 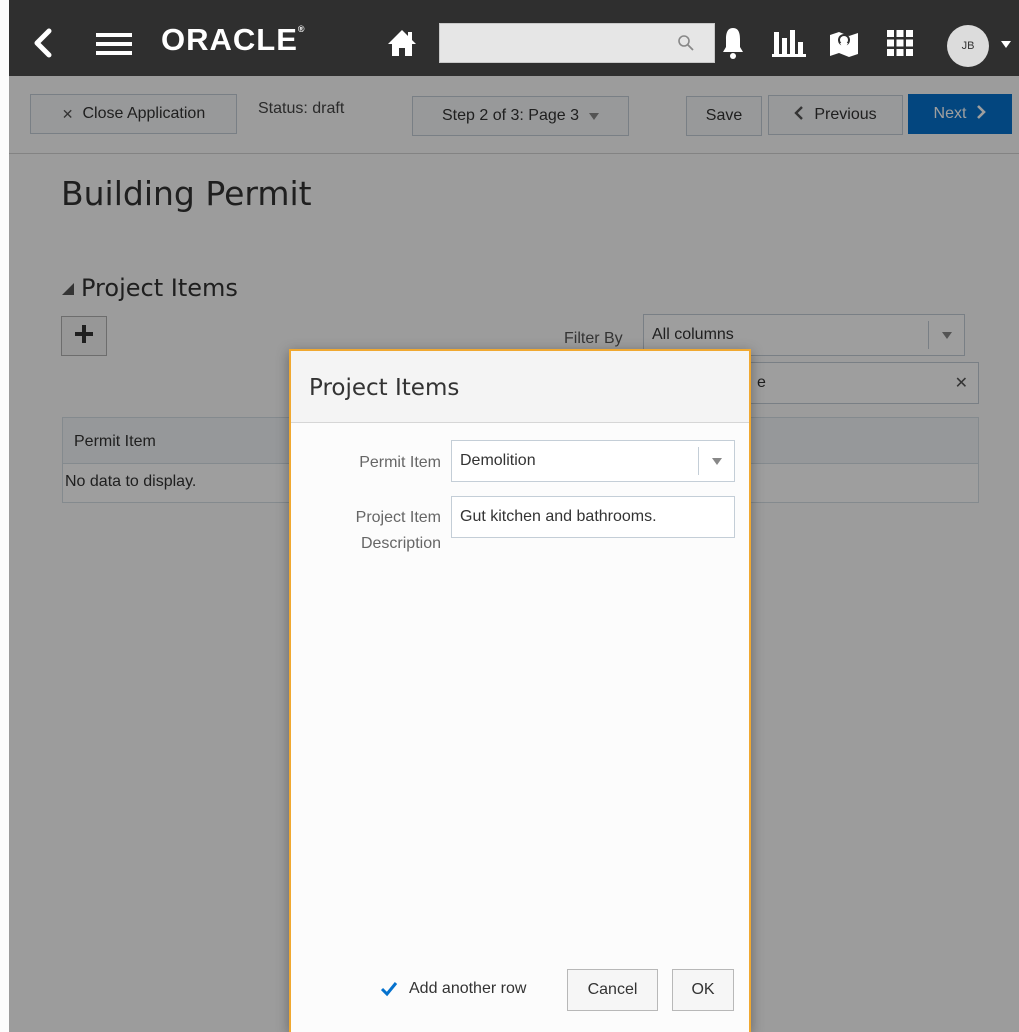 I want to click on permit-item-select: Demolition, so click(x=593, y=461).